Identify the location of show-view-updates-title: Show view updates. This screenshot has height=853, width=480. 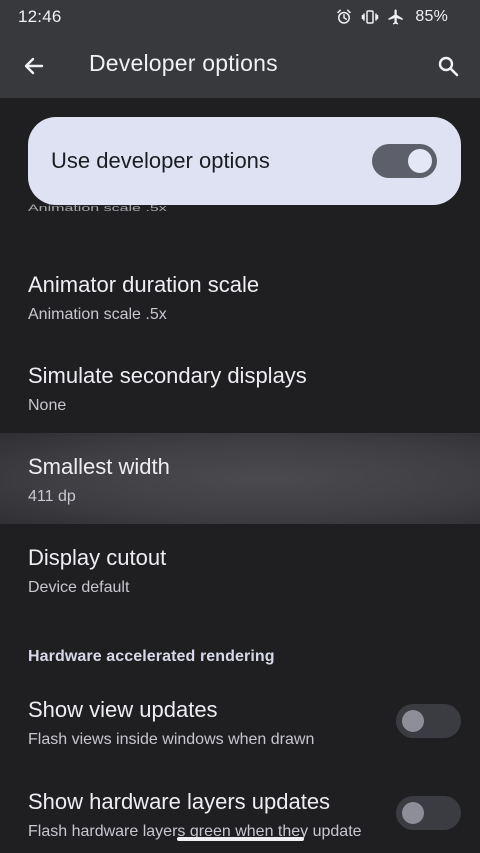
(123, 709).